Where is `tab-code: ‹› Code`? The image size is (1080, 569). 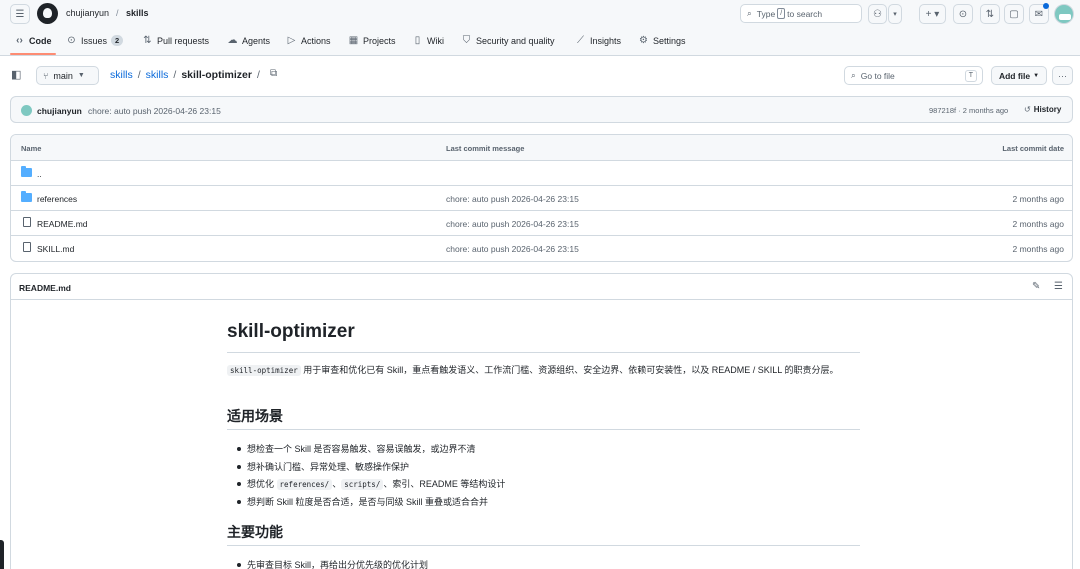 tab-code: ‹› Code is located at coordinates (33, 40).